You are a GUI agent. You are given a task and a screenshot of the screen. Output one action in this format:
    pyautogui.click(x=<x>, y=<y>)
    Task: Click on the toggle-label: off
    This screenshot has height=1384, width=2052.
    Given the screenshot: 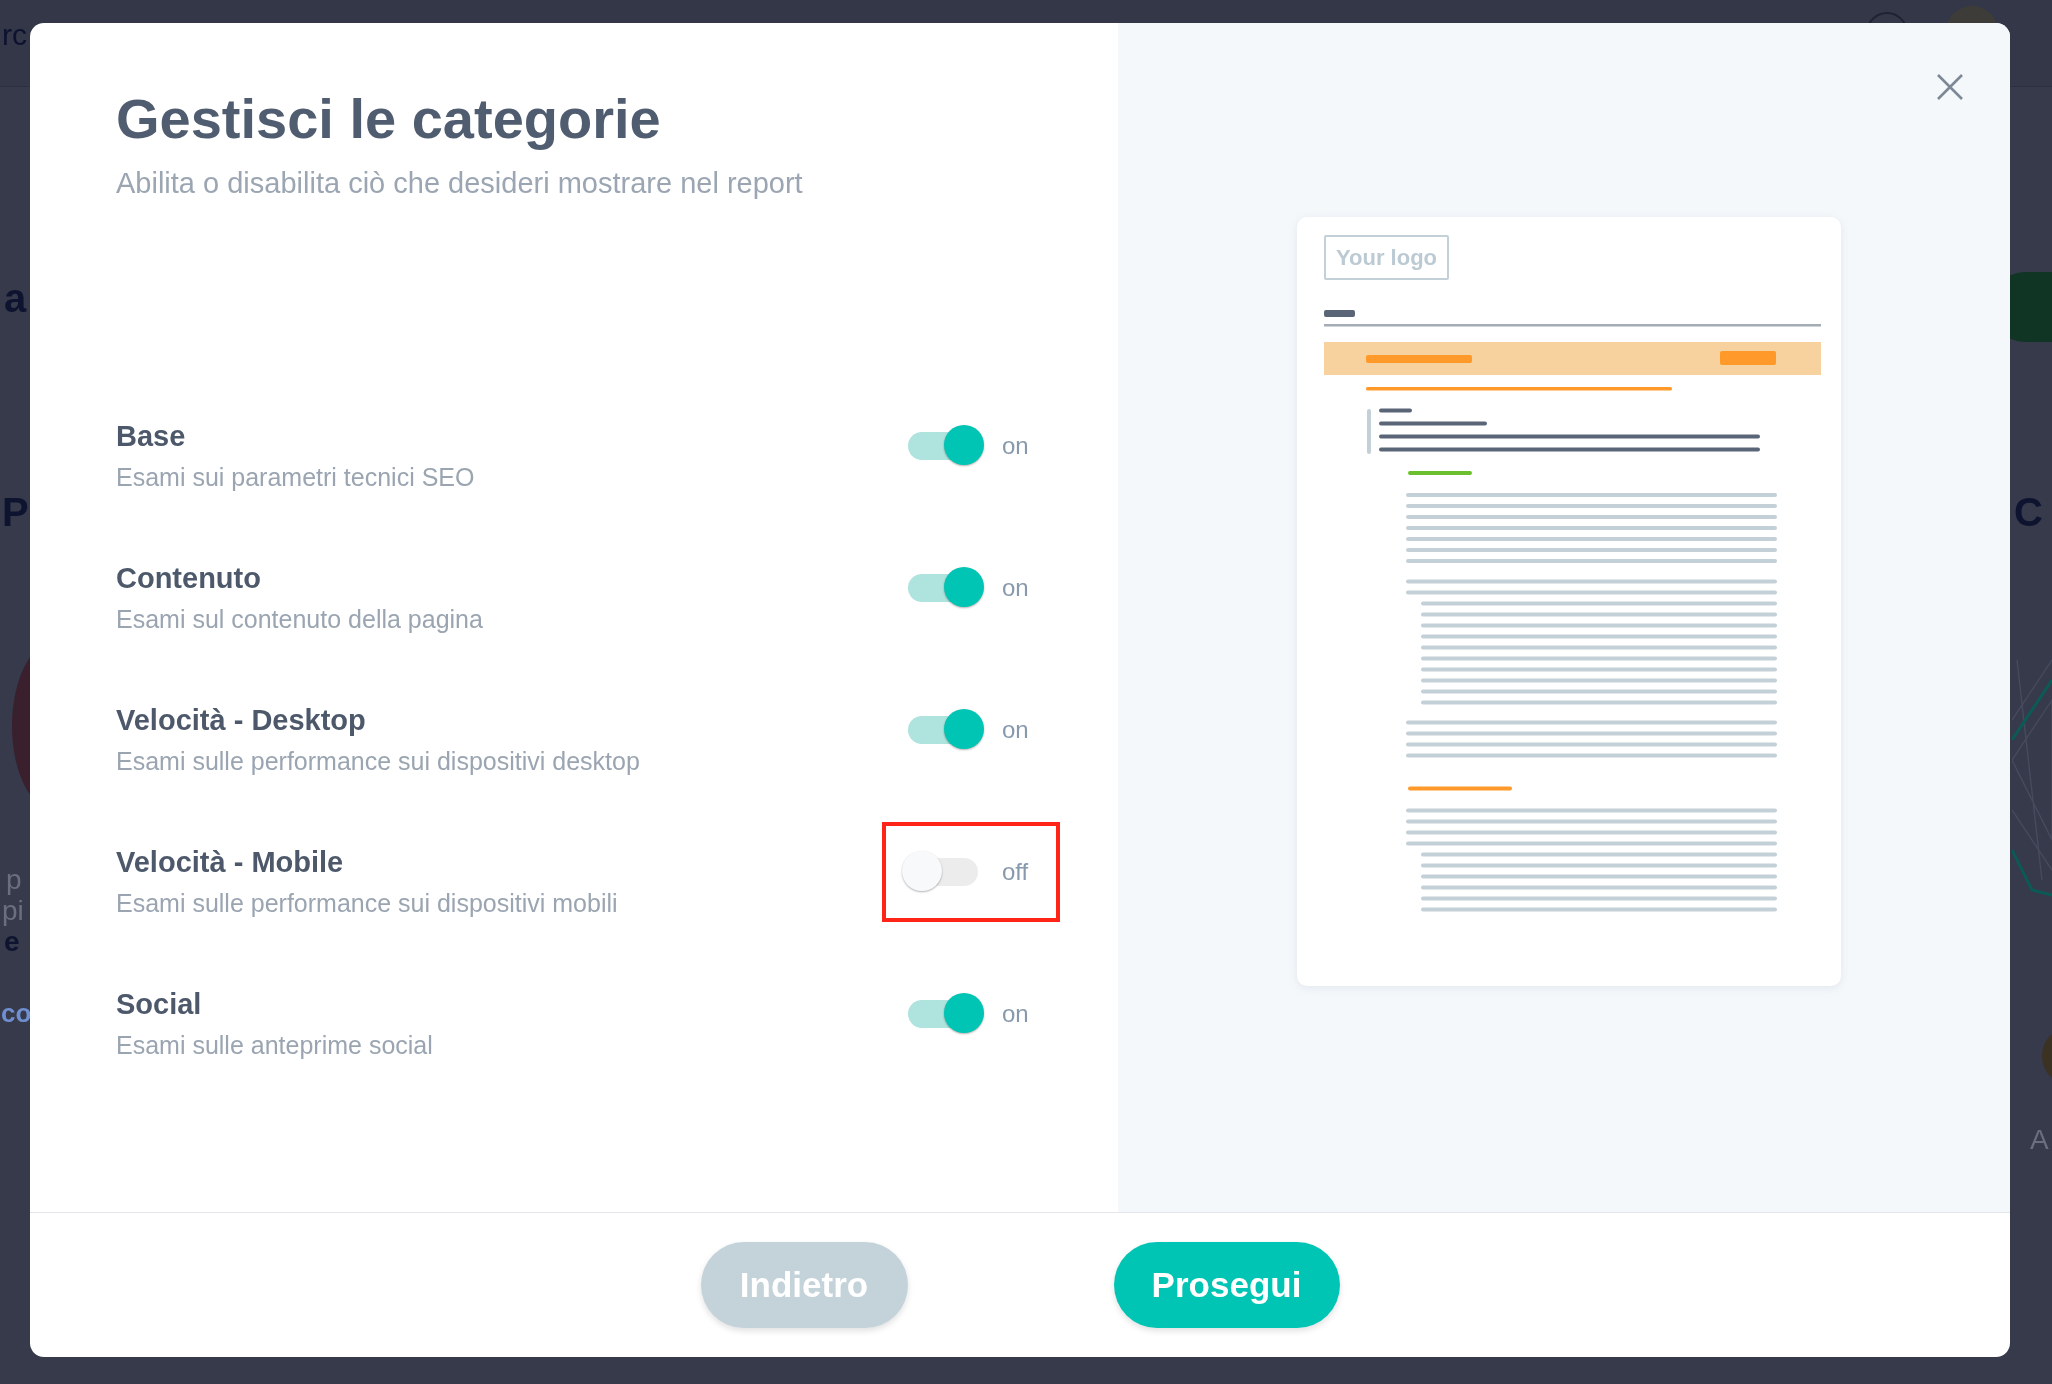 What is the action you would take?
    pyautogui.click(x=1016, y=872)
    